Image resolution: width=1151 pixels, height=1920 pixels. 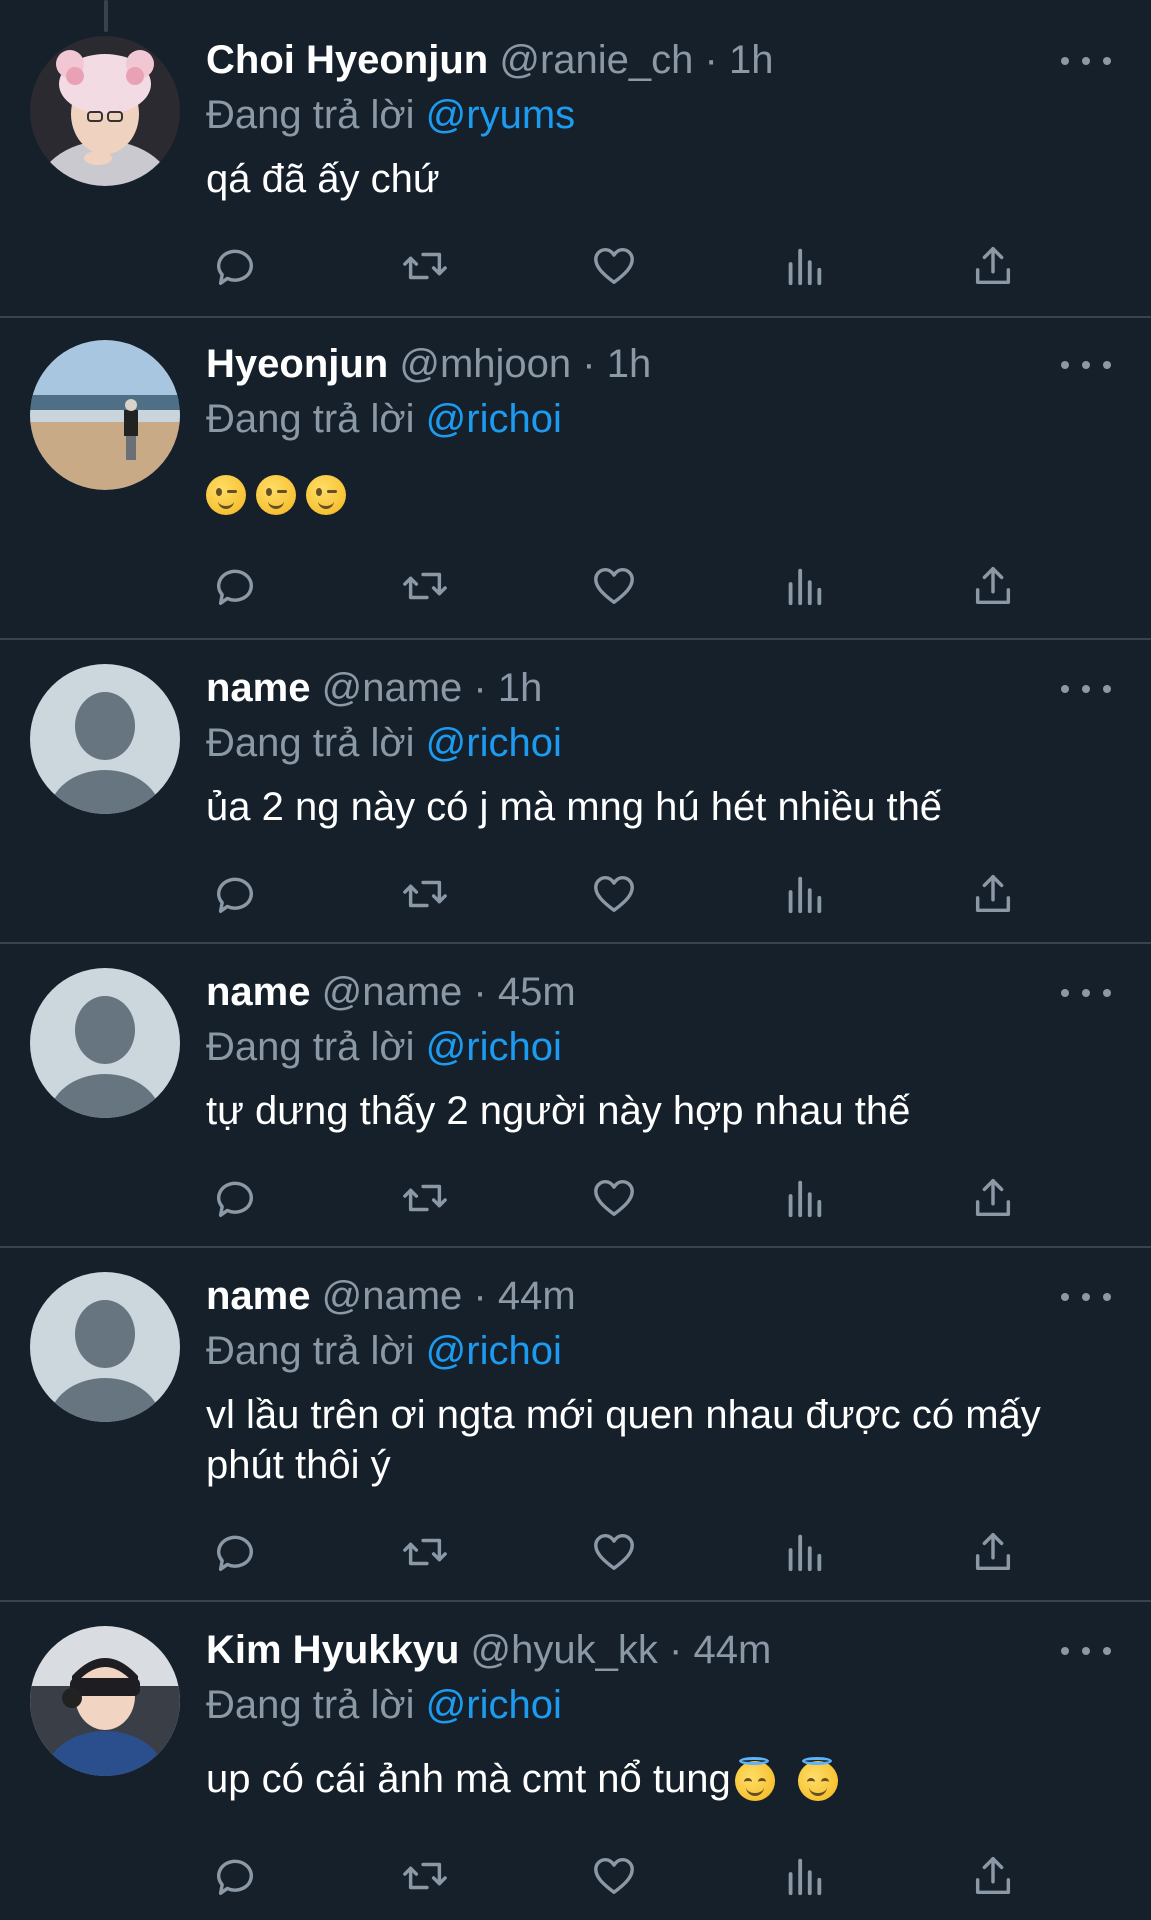 I want to click on tweet-header: name @name · 1h, so click(x=658, y=688).